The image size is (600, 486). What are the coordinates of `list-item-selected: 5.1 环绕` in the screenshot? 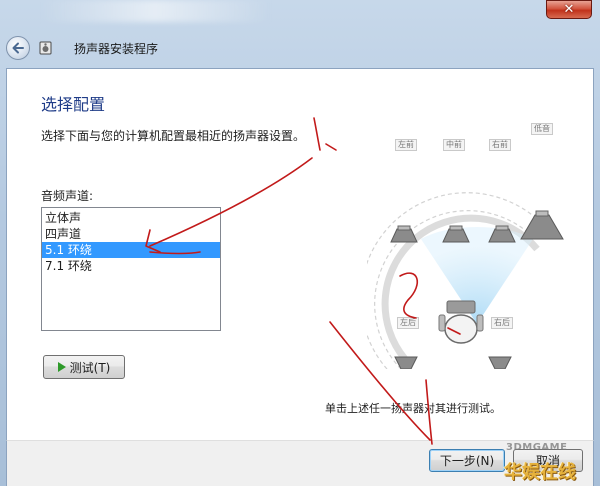 It's located at (131, 250).